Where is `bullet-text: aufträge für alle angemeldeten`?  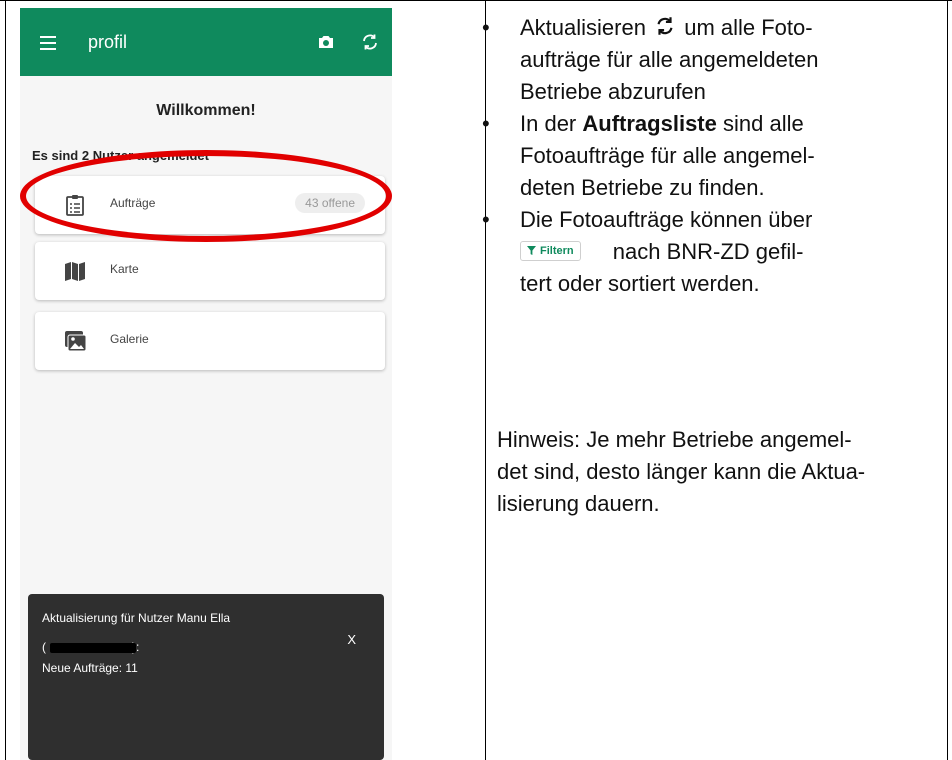 bullet-text: aufträge für alle angemeldeten is located at coordinates (669, 59).